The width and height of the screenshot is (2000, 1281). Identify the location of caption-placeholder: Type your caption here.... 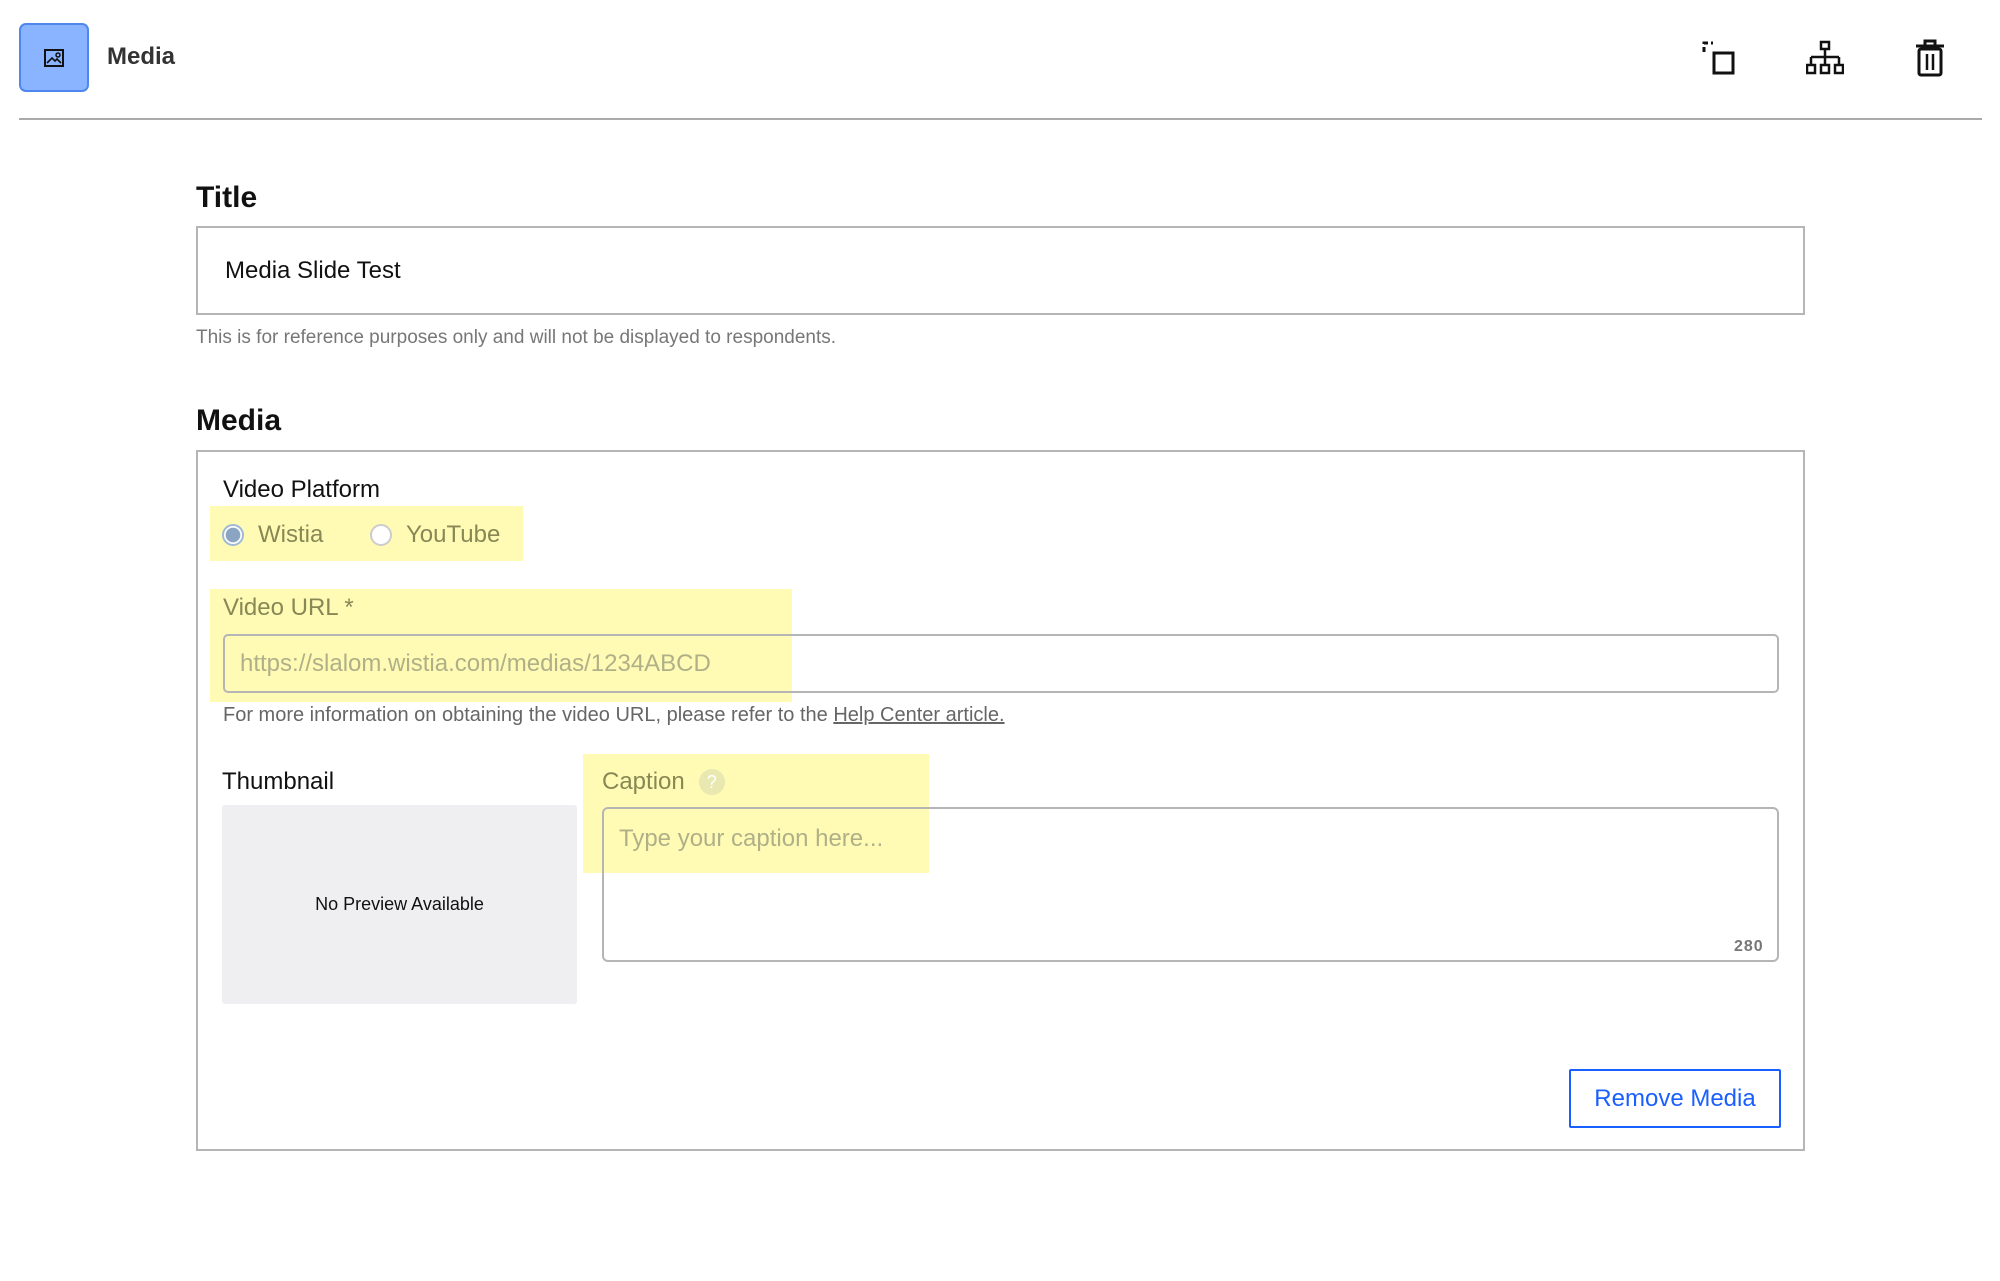
(751, 838).